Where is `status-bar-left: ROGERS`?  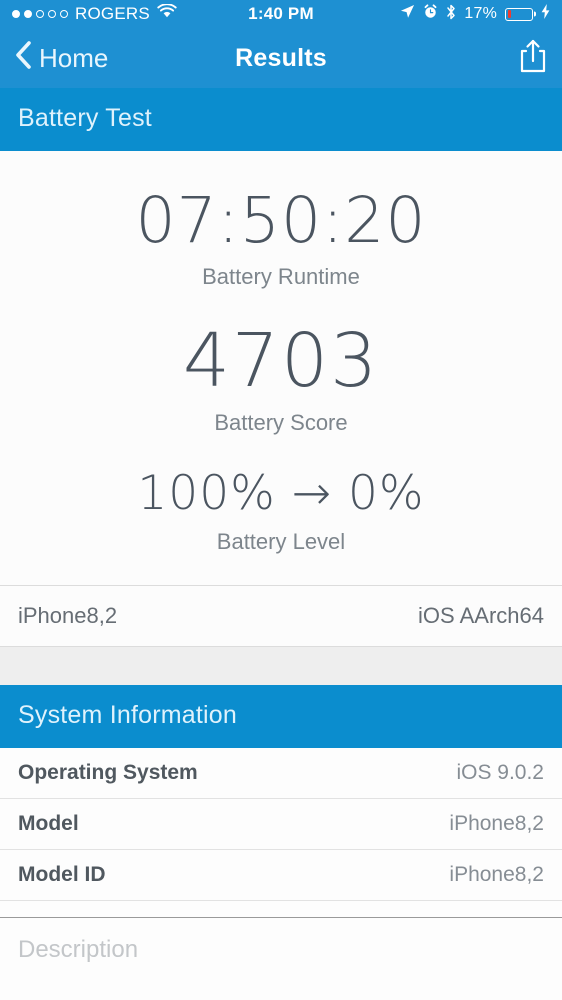 status-bar-left: ROGERS is located at coordinates (130, 13).